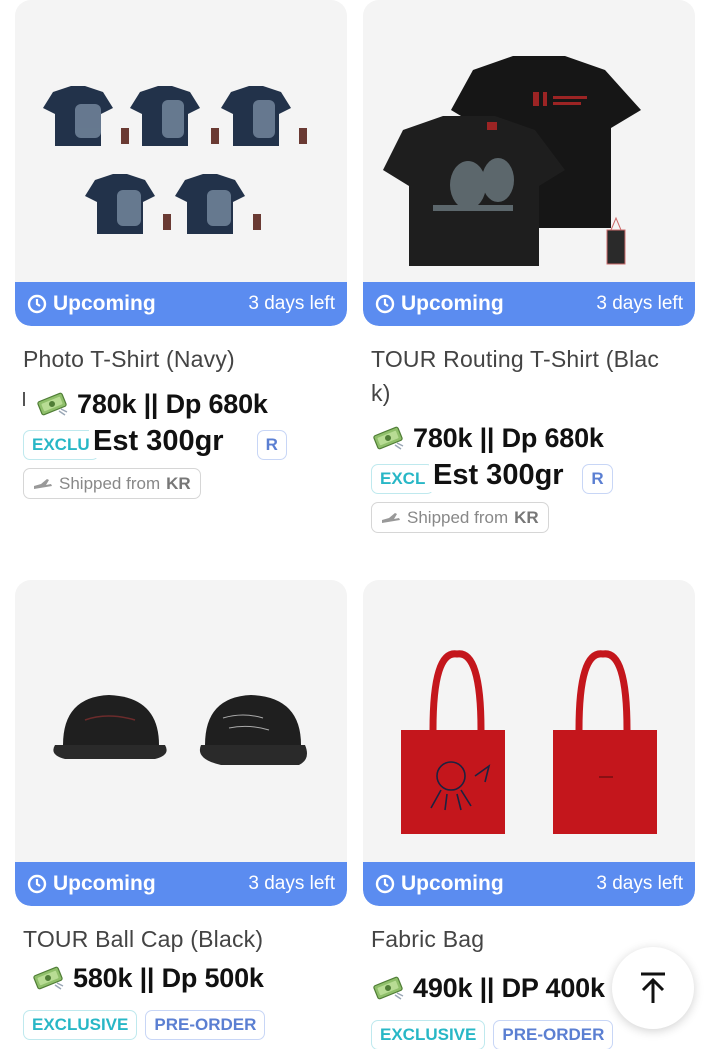  I want to click on product-title-line: k), so click(381, 393).